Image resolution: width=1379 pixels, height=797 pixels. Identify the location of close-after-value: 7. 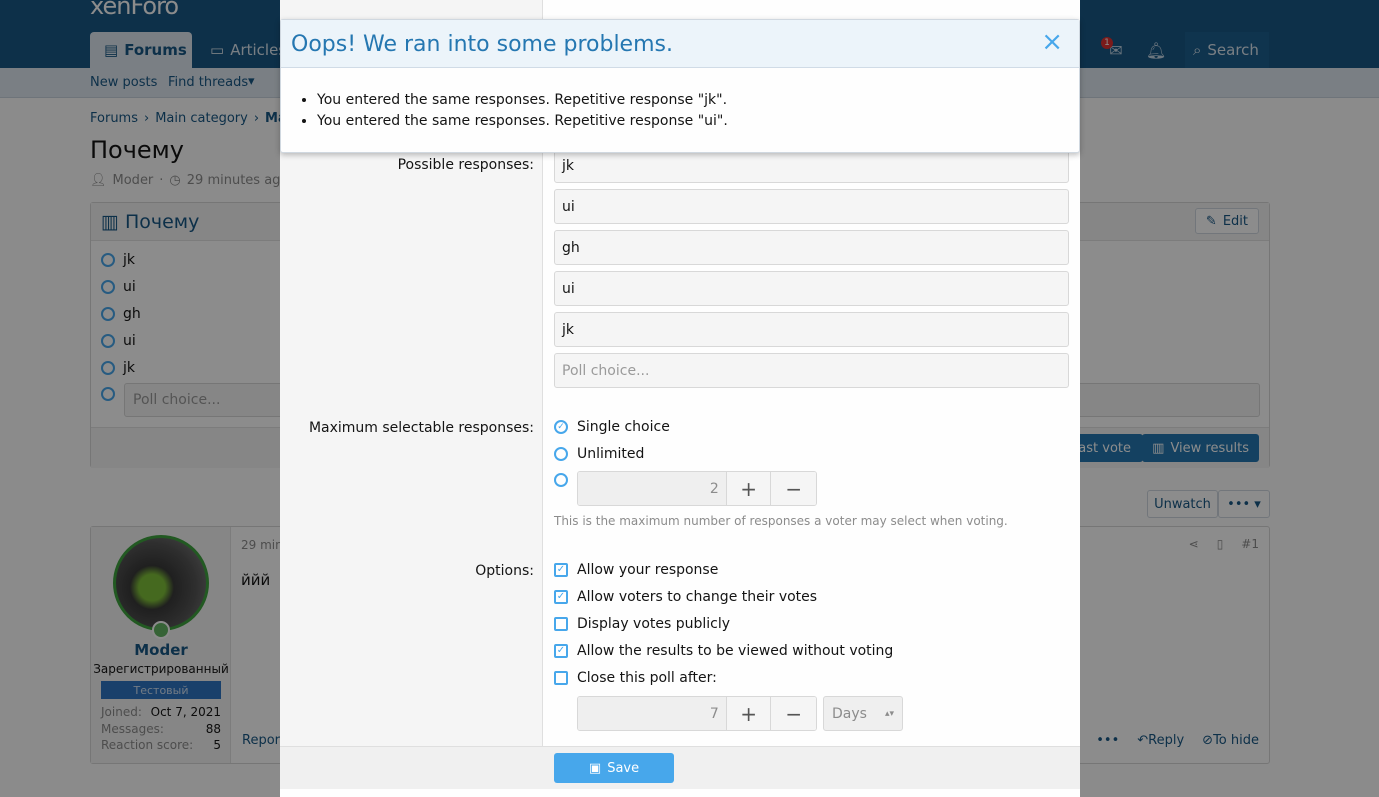
(652, 713).